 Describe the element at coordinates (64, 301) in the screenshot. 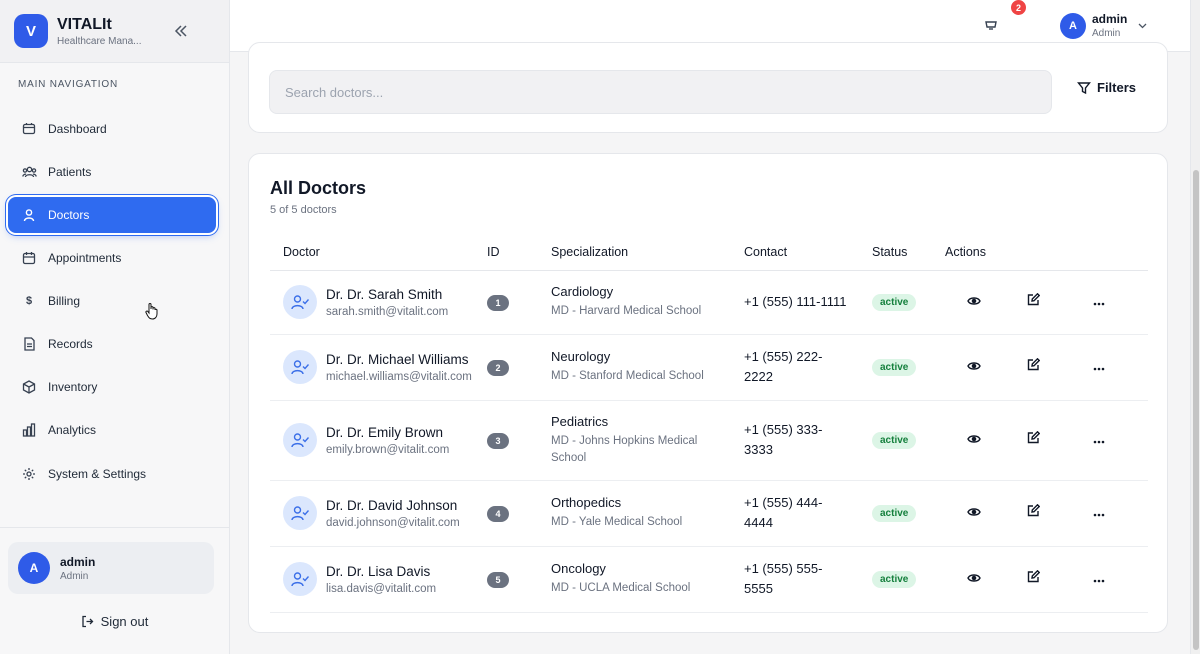

I see `sidebar-item-label: Billing` at that location.